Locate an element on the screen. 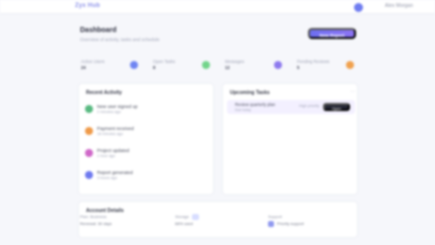 This screenshot has height=245, width=435. storage-label: Storage is located at coordinates (187, 217).